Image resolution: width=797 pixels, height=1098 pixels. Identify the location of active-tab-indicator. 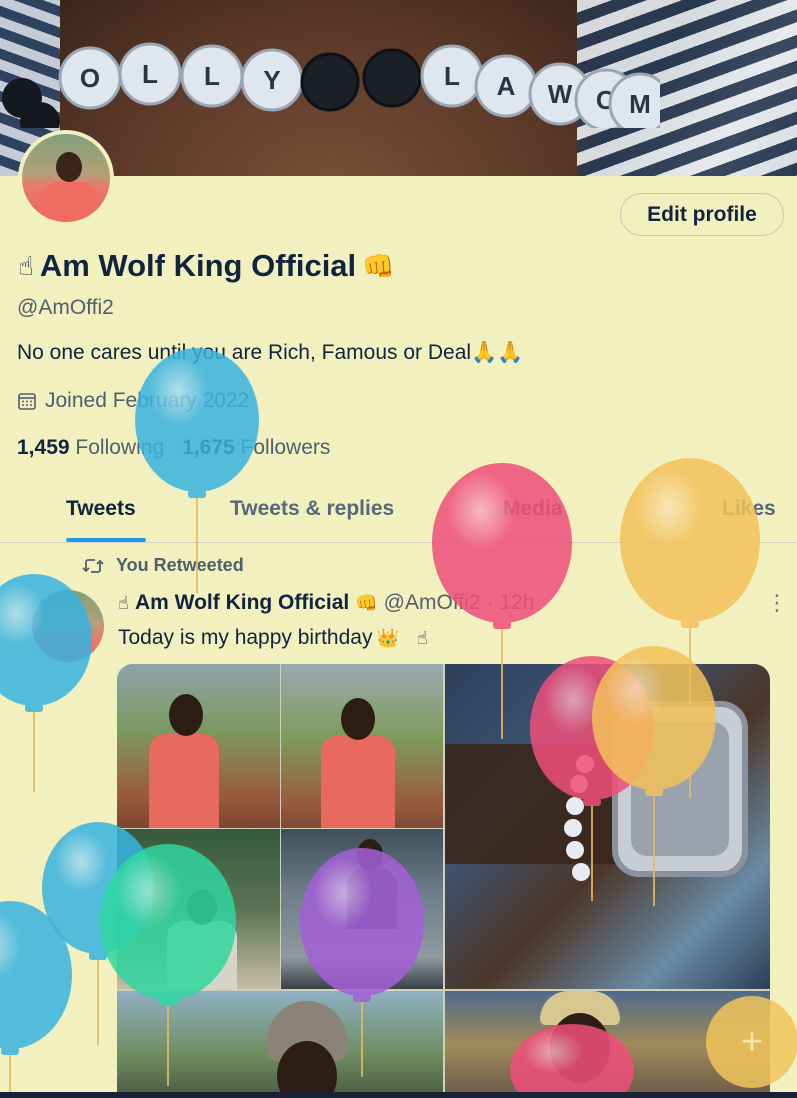
(106, 540).